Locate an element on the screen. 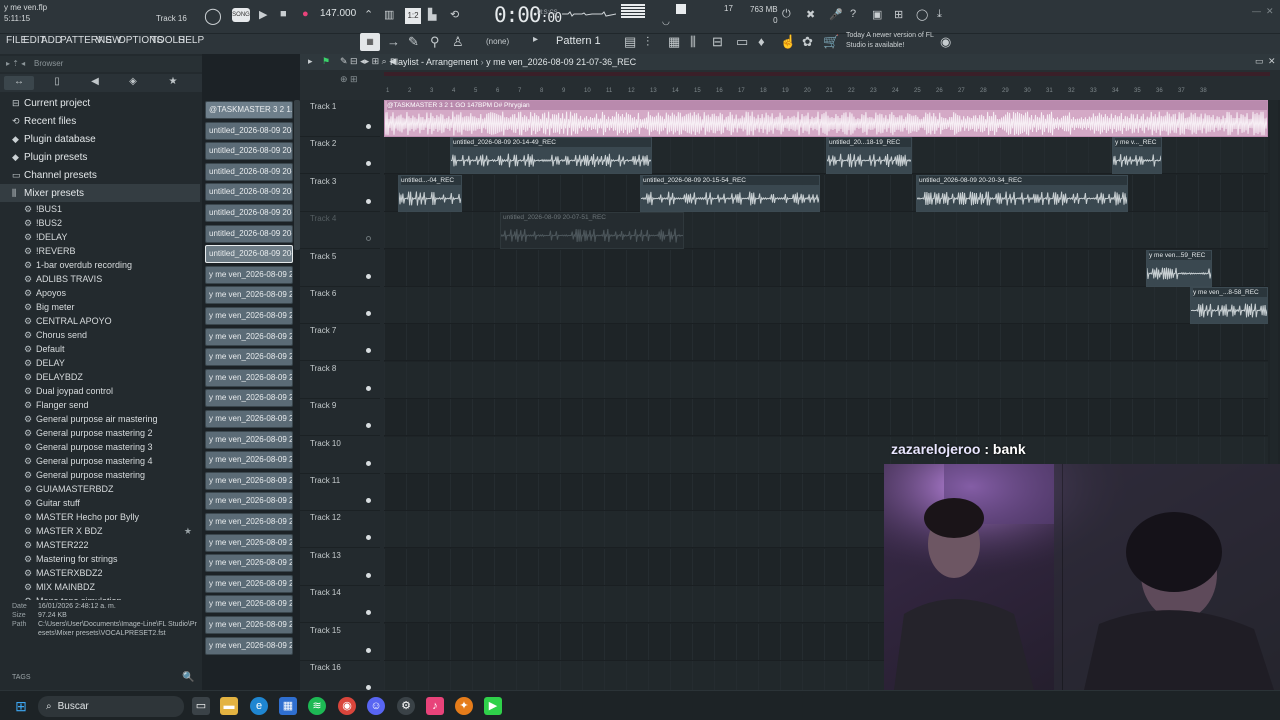 This screenshot has height=720, width=1280. chat-icon: ◯ is located at coordinates (922, 14).